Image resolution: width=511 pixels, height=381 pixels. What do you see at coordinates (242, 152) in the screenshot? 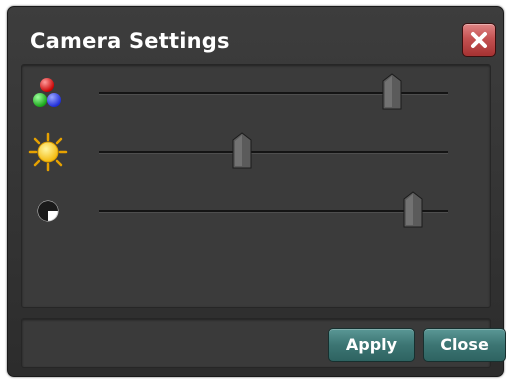
I see `brightness-slider-thumb` at bounding box center [242, 152].